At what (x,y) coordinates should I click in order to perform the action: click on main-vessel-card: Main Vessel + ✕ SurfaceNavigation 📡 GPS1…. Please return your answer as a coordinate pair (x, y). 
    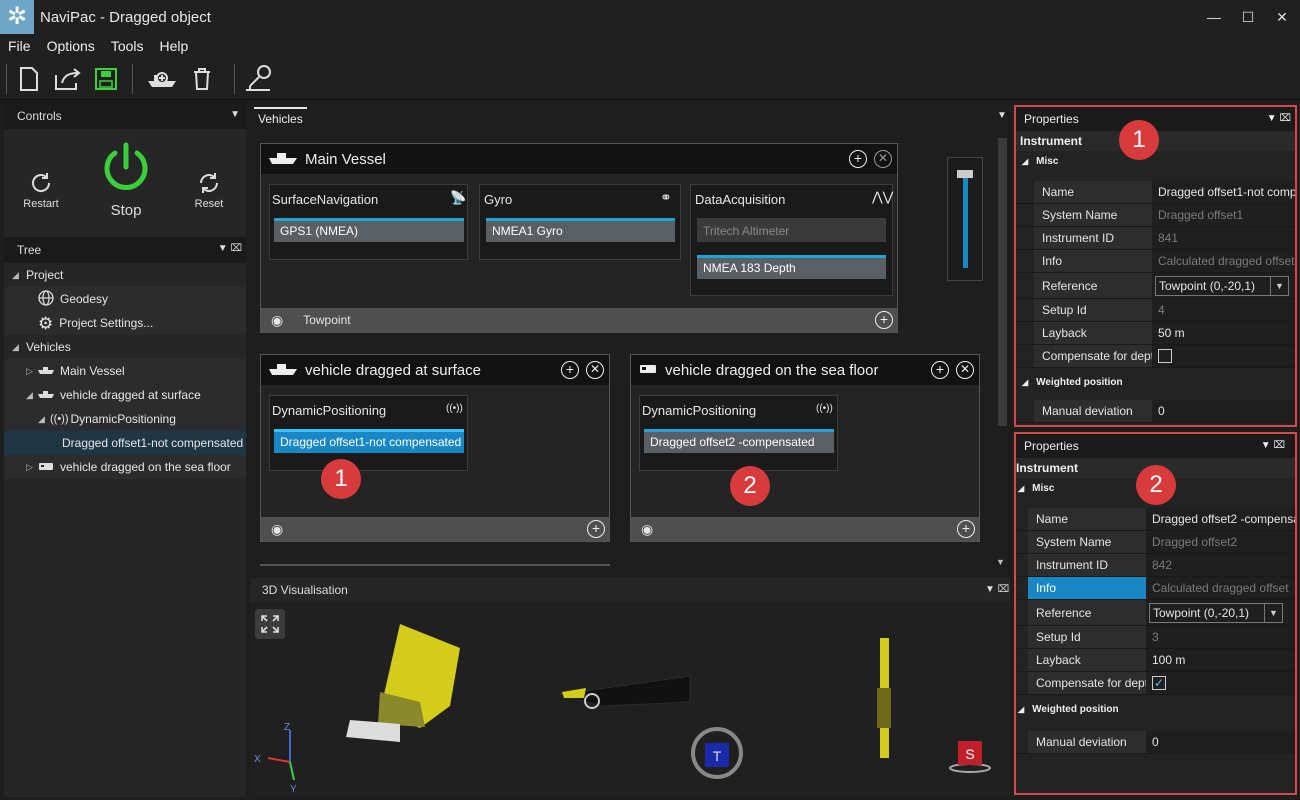
    Looking at the image, I should click on (579, 238).